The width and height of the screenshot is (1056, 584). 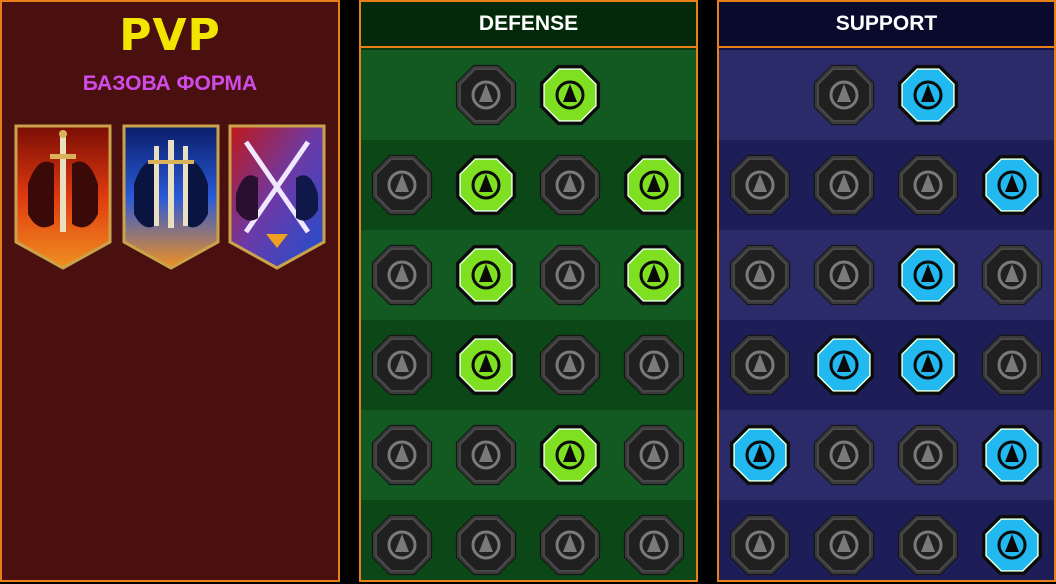 I want to click on lightning-icon, so click(x=844, y=275).